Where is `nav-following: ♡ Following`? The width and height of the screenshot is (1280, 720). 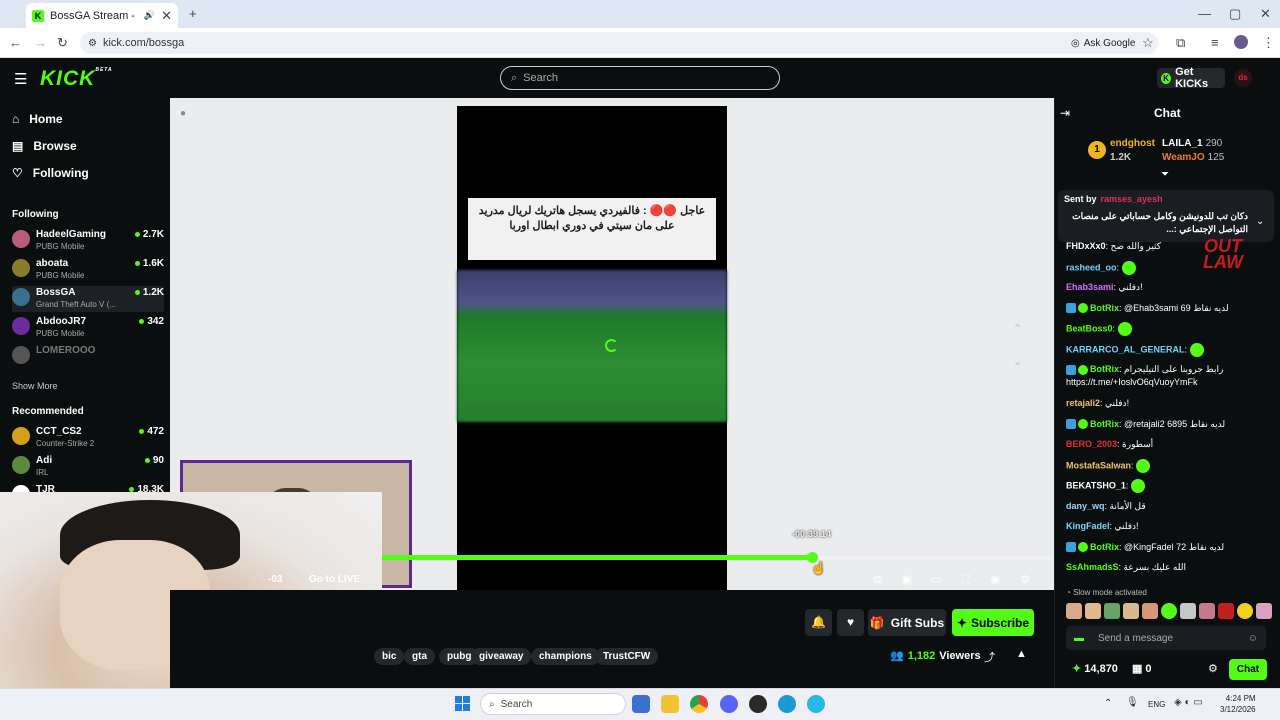
nav-following: ♡ Following is located at coordinates (50, 173).